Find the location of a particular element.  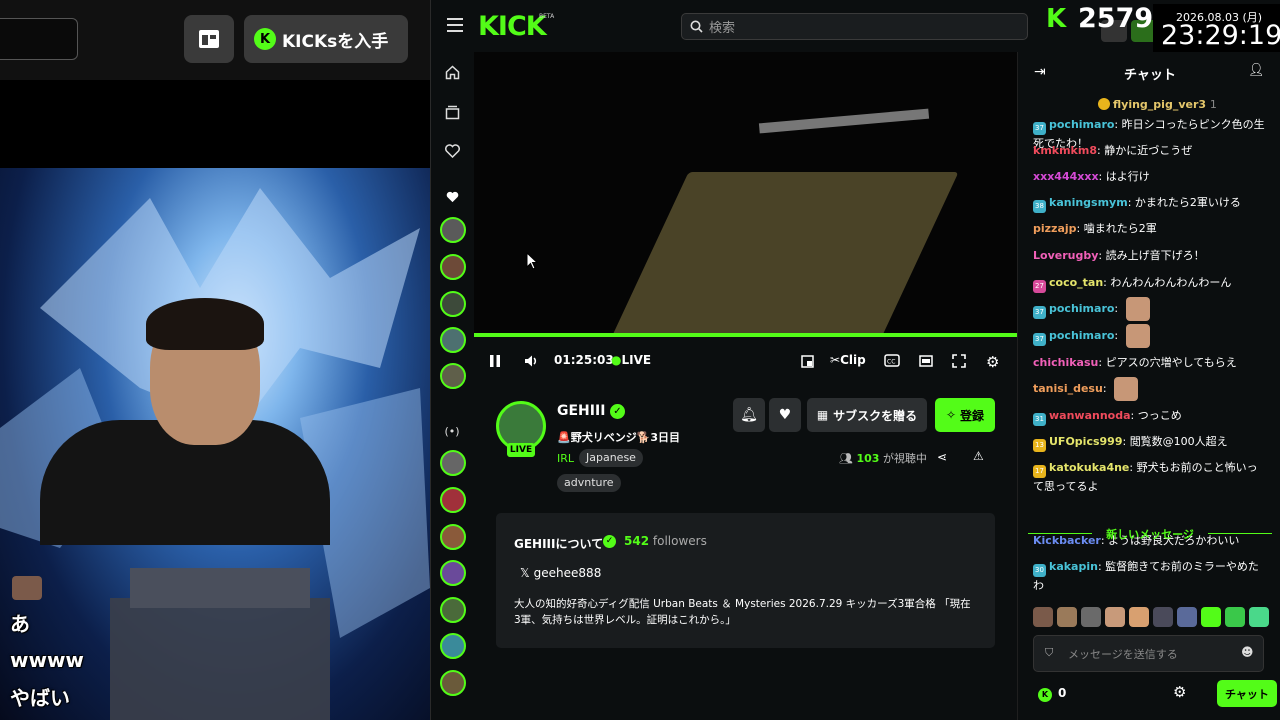

chat-send-button: チャット is located at coordinates (1247, 693).